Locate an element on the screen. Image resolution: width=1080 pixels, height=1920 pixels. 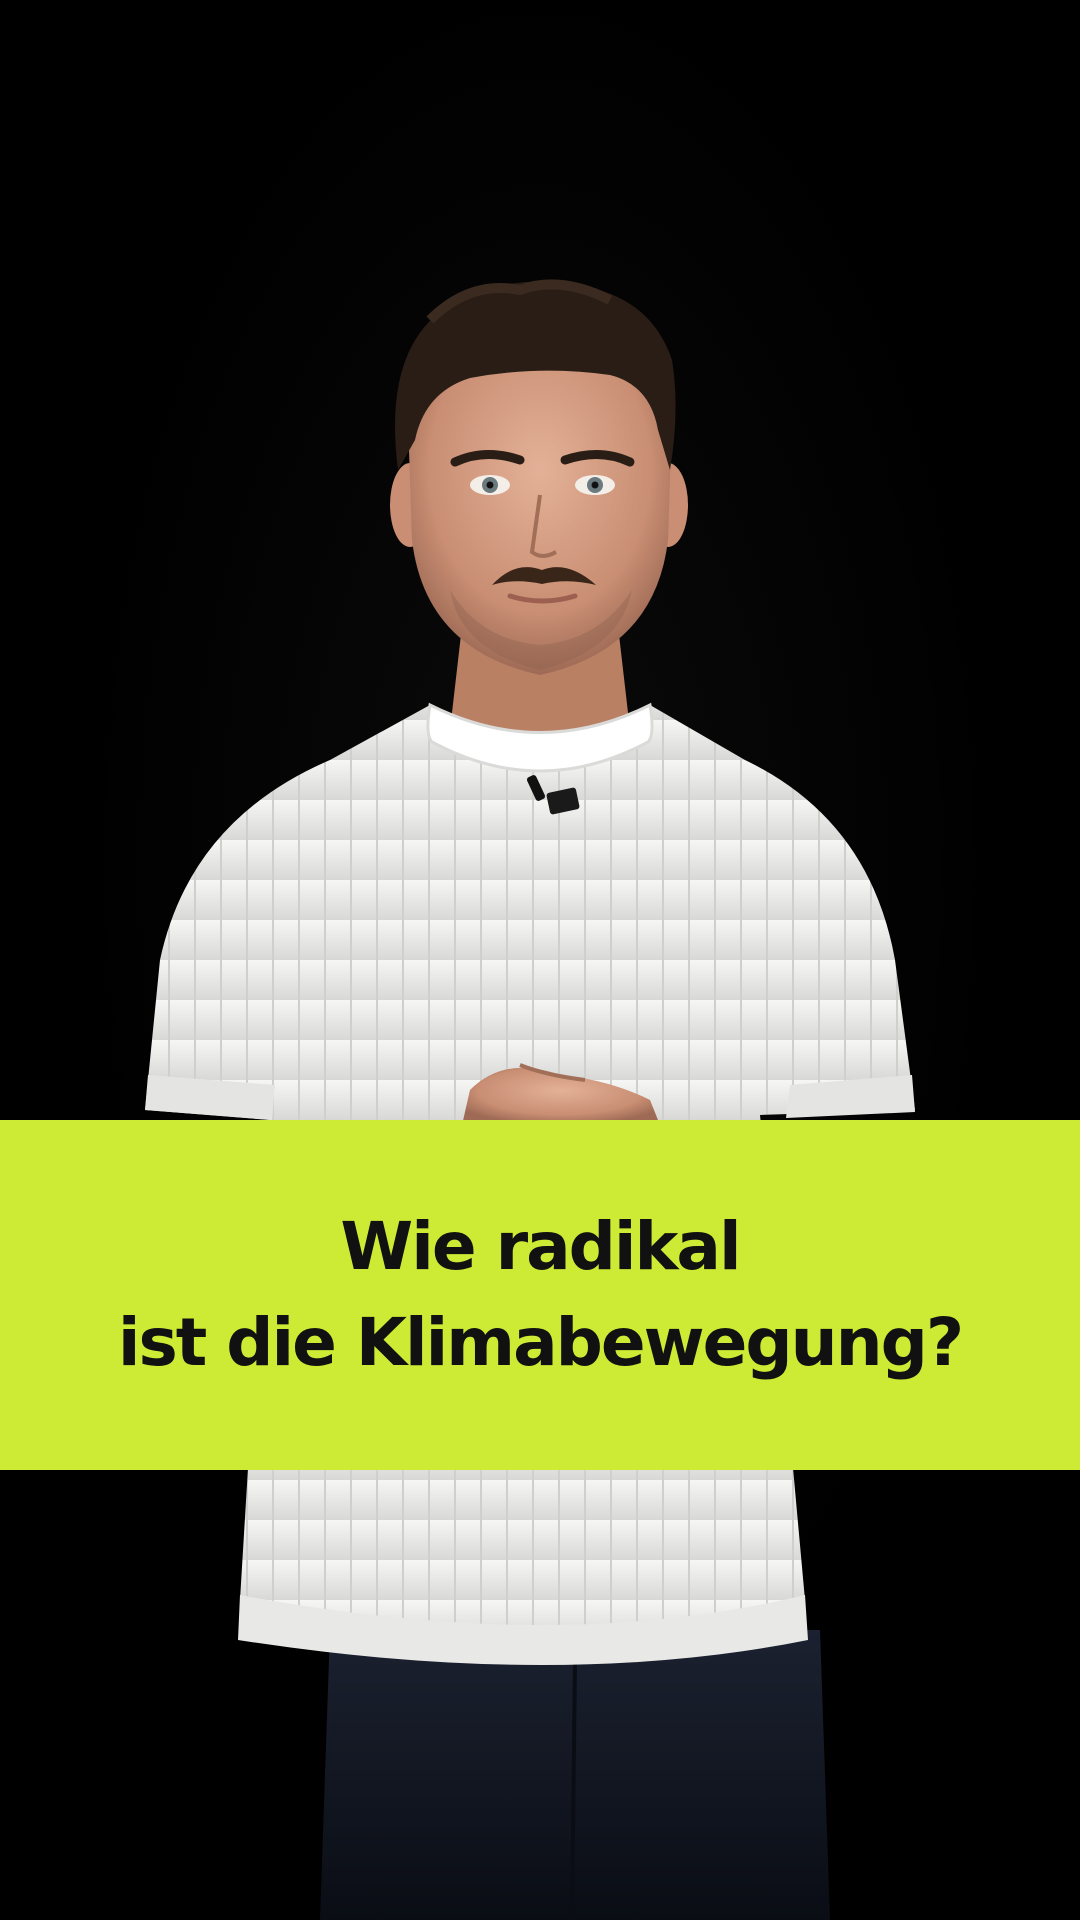
title-line-2: ist die Klimabewegung? is located at coordinates (540, 1342).